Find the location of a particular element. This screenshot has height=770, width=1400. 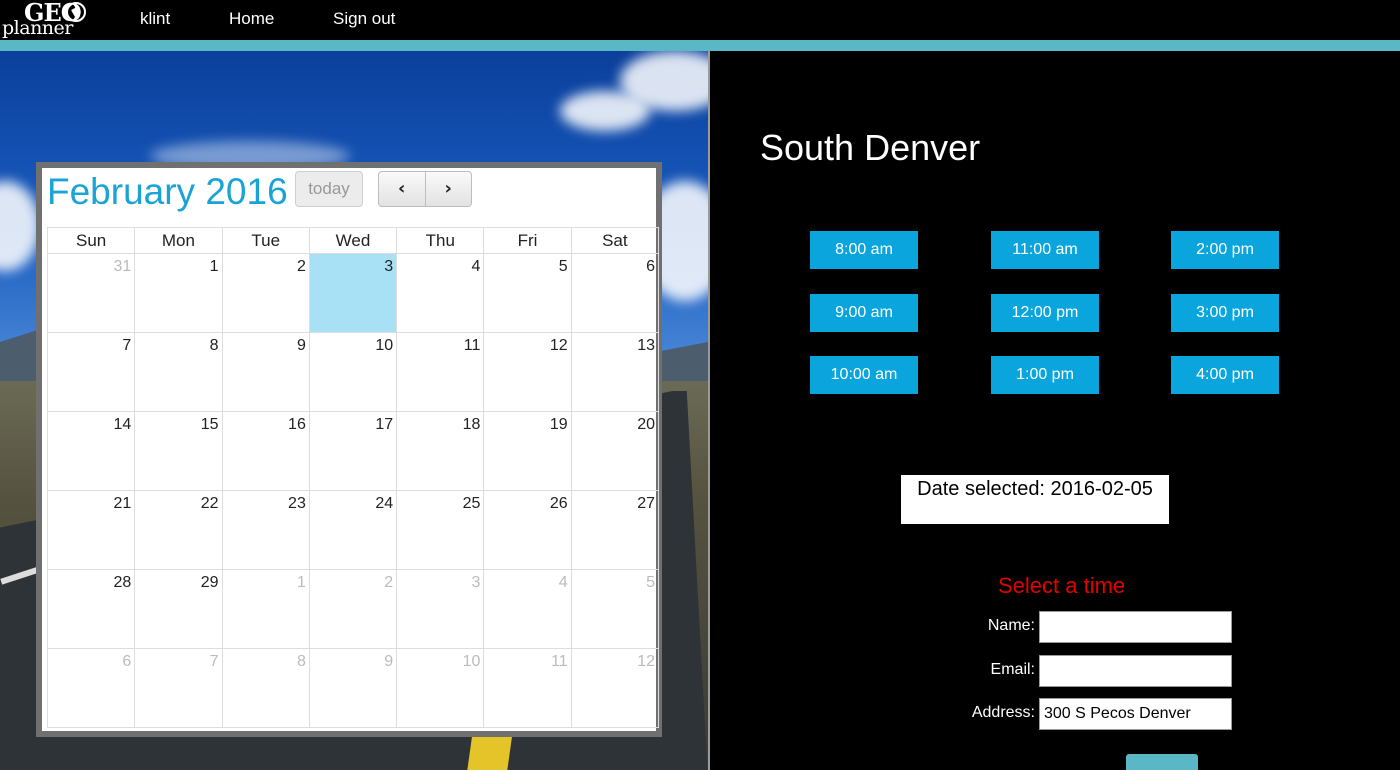

nav-link-user: klint is located at coordinates (155, 19).